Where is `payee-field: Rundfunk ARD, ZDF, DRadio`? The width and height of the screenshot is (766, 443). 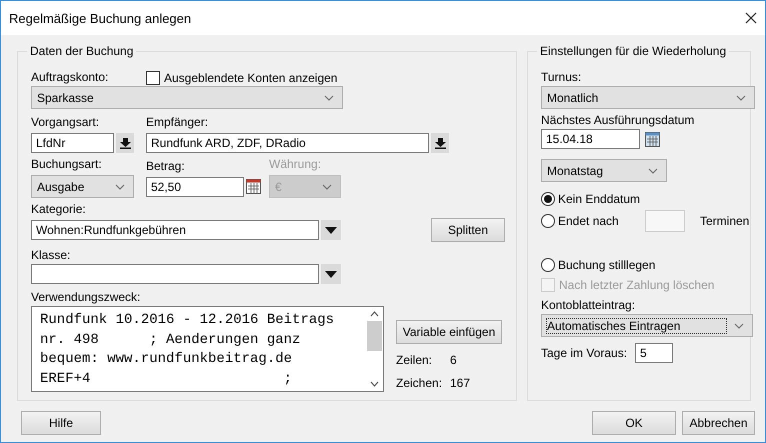
payee-field: Rundfunk ARD, ZDF, DRadio is located at coordinates (287, 143).